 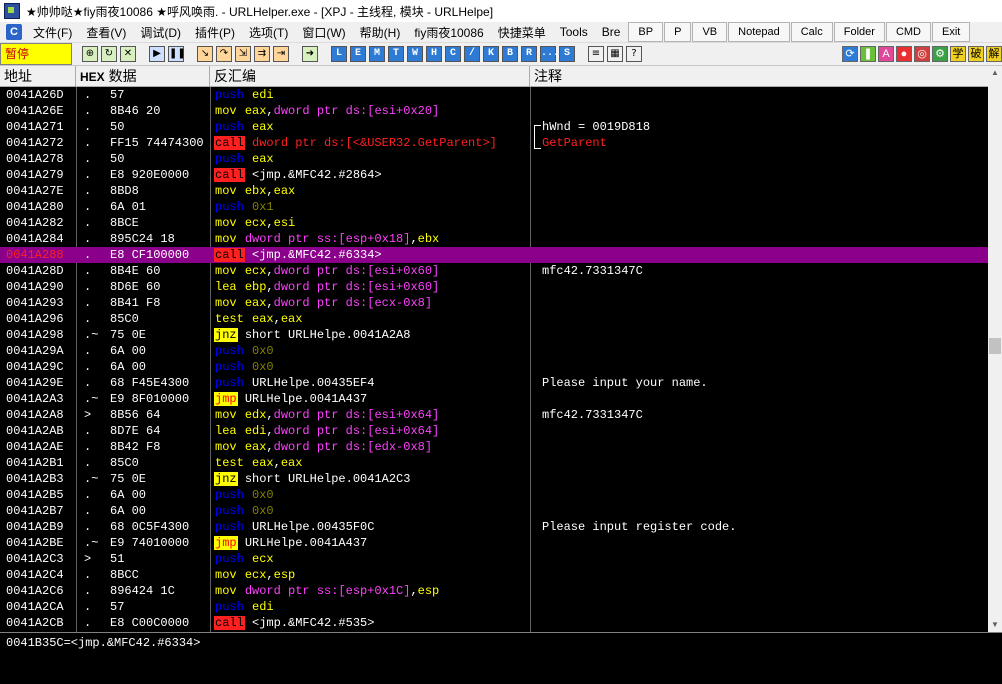 What do you see at coordinates (128, 54) in the screenshot?
I see `close-icon: ✕` at bounding box center [128, 54].